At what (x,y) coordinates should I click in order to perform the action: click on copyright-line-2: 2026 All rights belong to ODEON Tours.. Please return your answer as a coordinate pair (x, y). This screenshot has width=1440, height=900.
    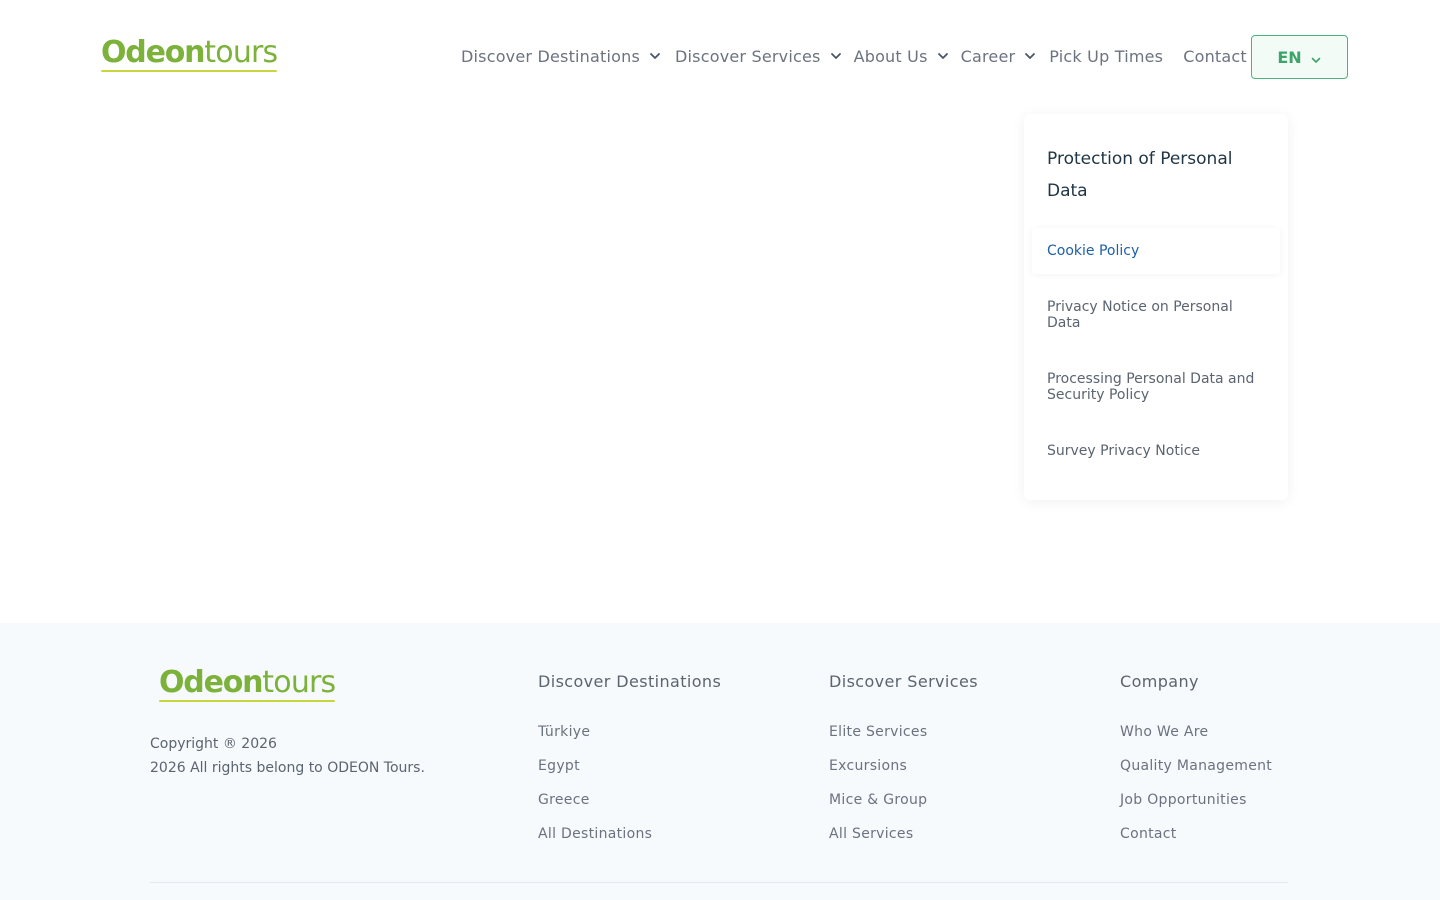
    Looking at the image, I should click on (287, 768).